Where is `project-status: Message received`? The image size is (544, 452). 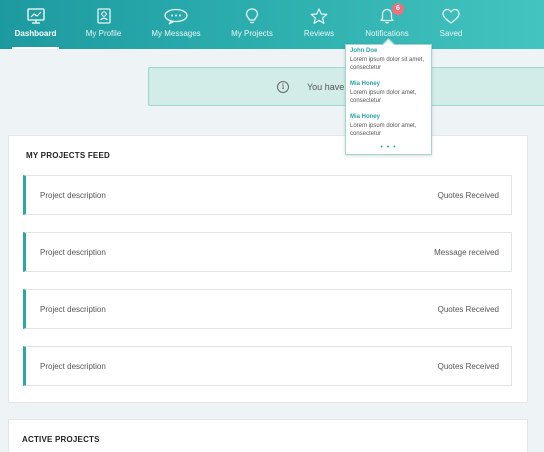
project-status: Message received is located at coordinates (466, 252).